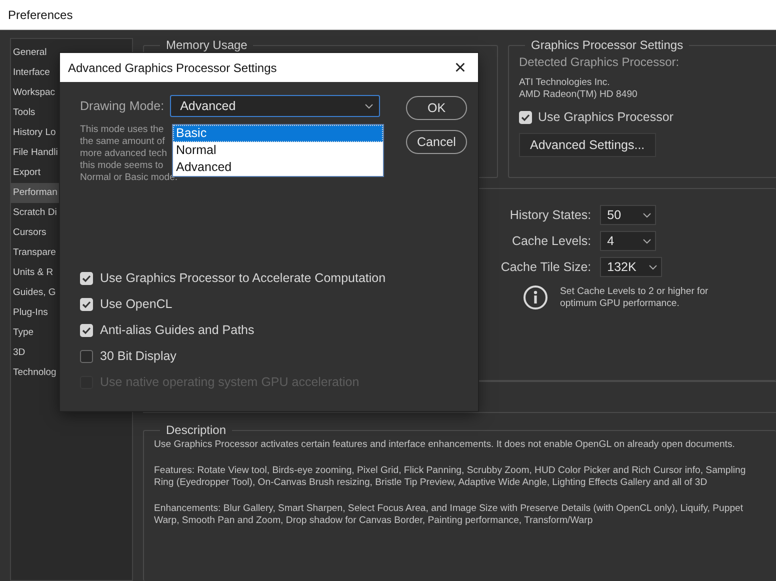 The image size is (776, 581). I want to click on info-icon, so click(535, 297).